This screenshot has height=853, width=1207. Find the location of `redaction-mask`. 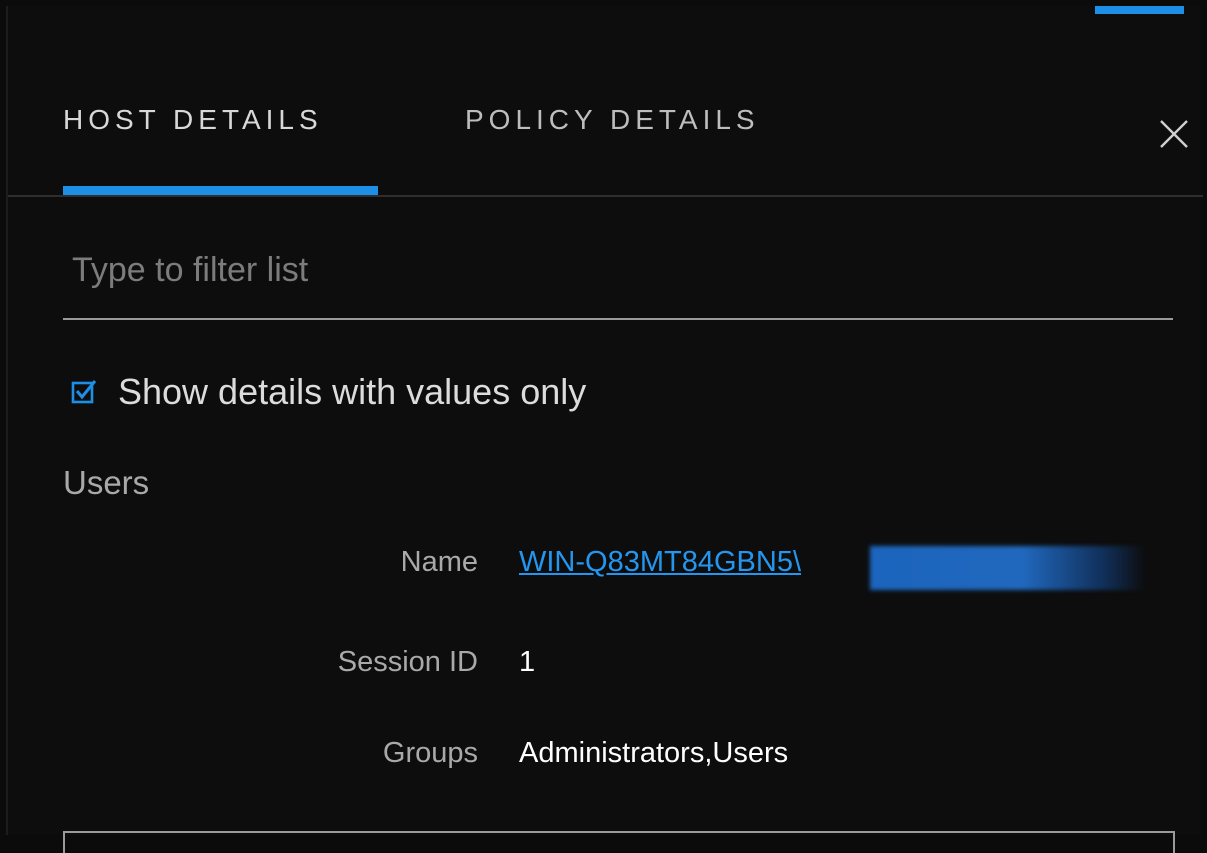

redaction-mask is located at coordinates (1008, 568).